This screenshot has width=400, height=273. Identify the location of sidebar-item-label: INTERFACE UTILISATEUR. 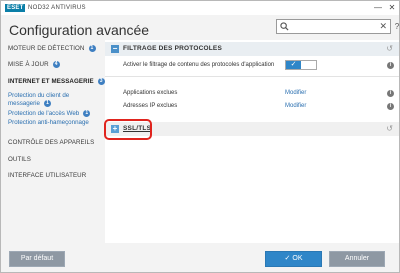
(47, 175).